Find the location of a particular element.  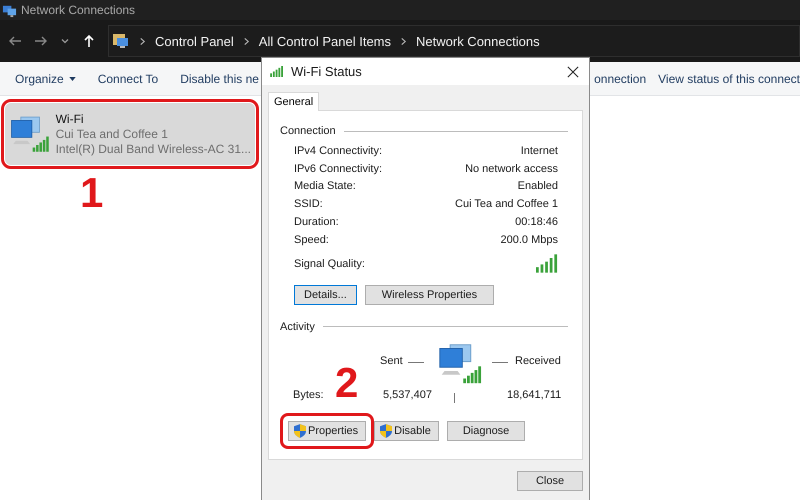

received-label: Received is located at coordinates (538, 360).